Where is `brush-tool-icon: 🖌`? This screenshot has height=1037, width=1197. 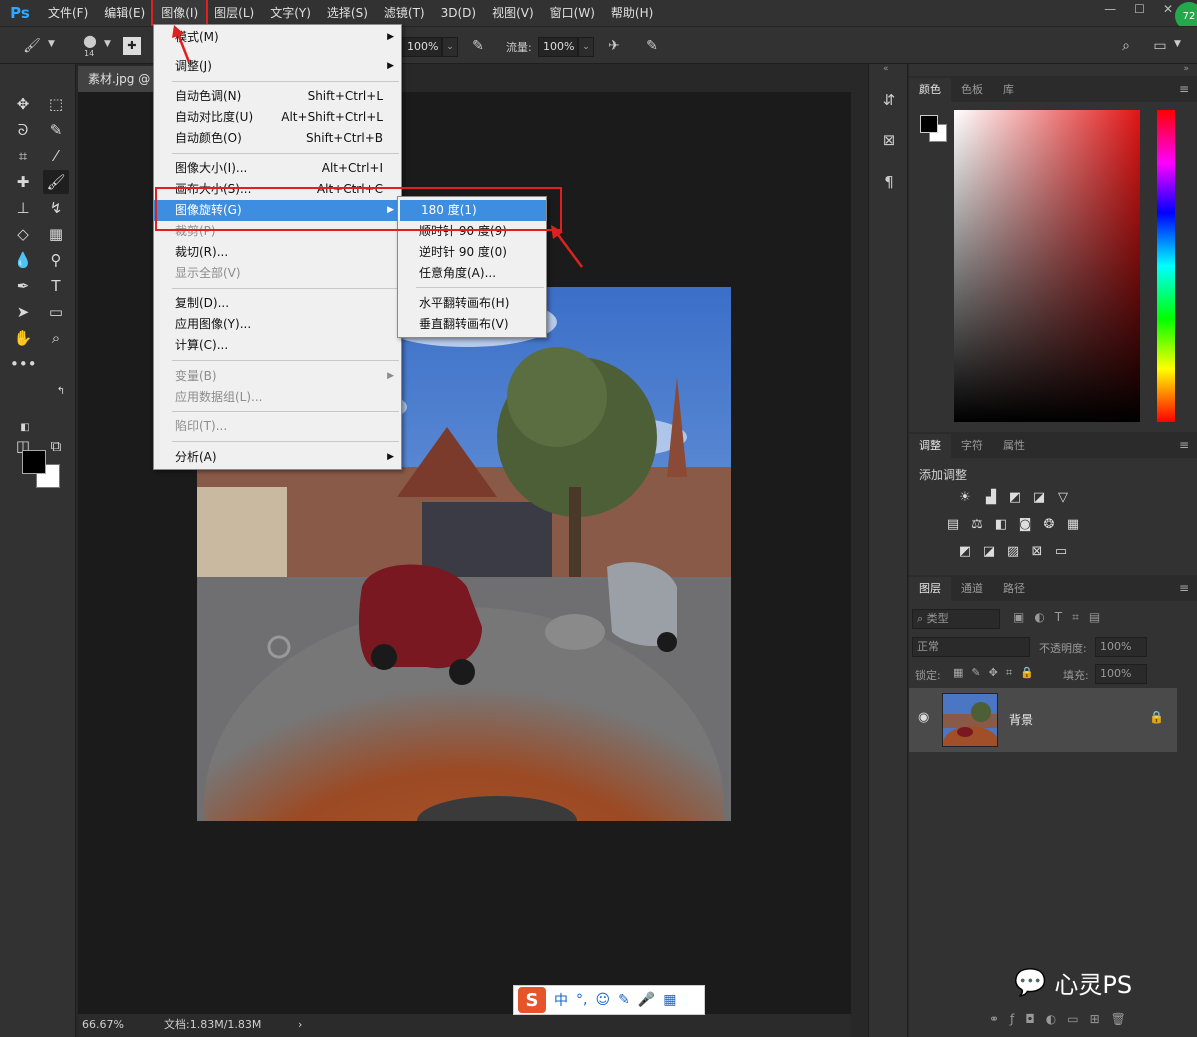
brush-tool-icon: 🖌 is located at coordinates (56, 182).